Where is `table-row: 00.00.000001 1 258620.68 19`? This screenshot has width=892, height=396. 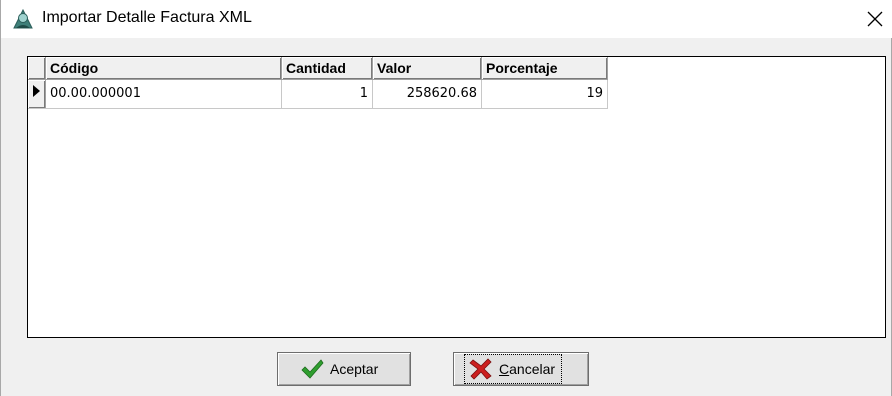 table-row: 00.00.000001 1 258620.68 19 is located at coordinates (318, 94).